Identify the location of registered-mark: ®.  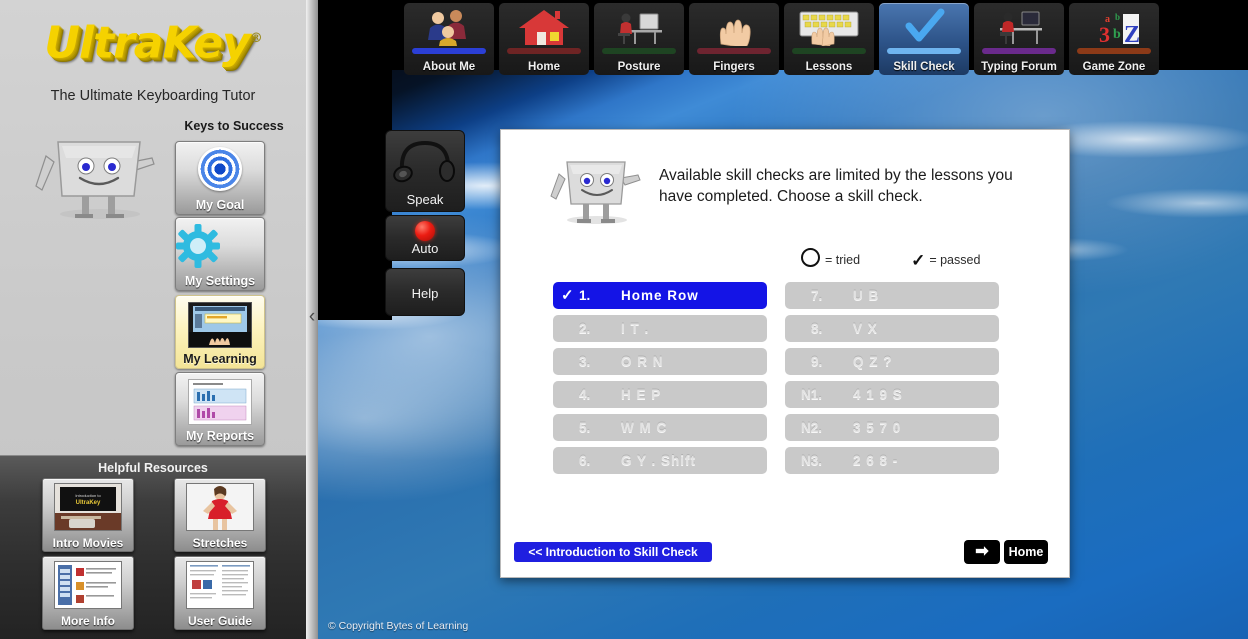
(256, 38).